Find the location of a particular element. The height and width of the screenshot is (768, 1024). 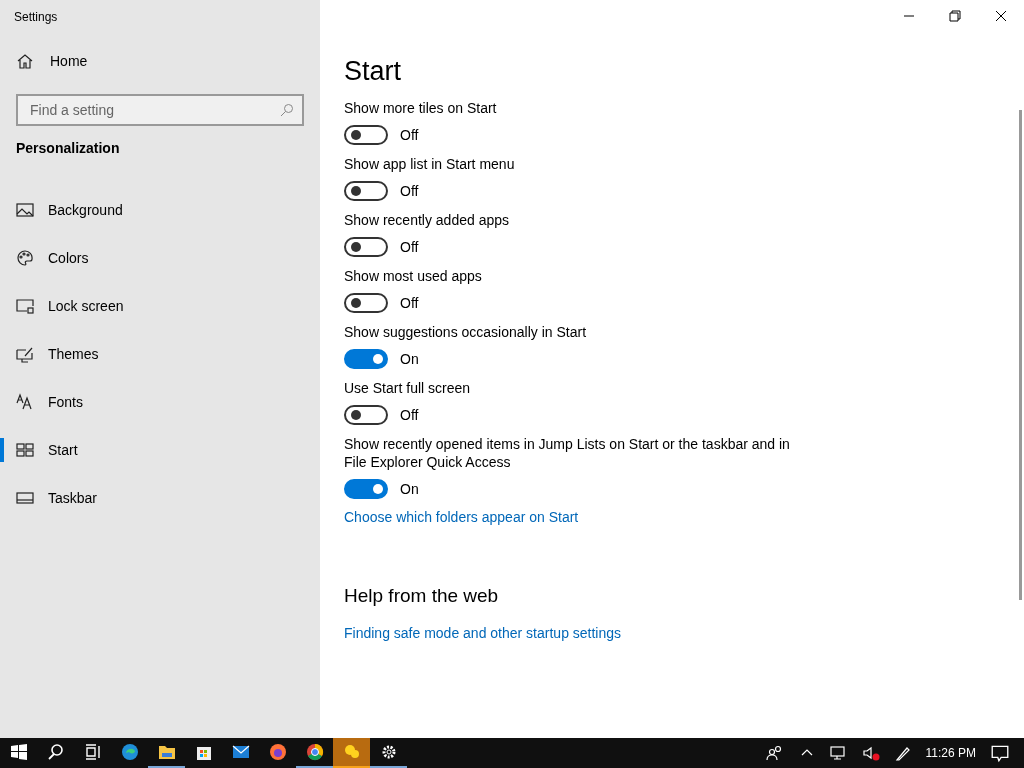

search-icon is located at coordinates (287, 110).